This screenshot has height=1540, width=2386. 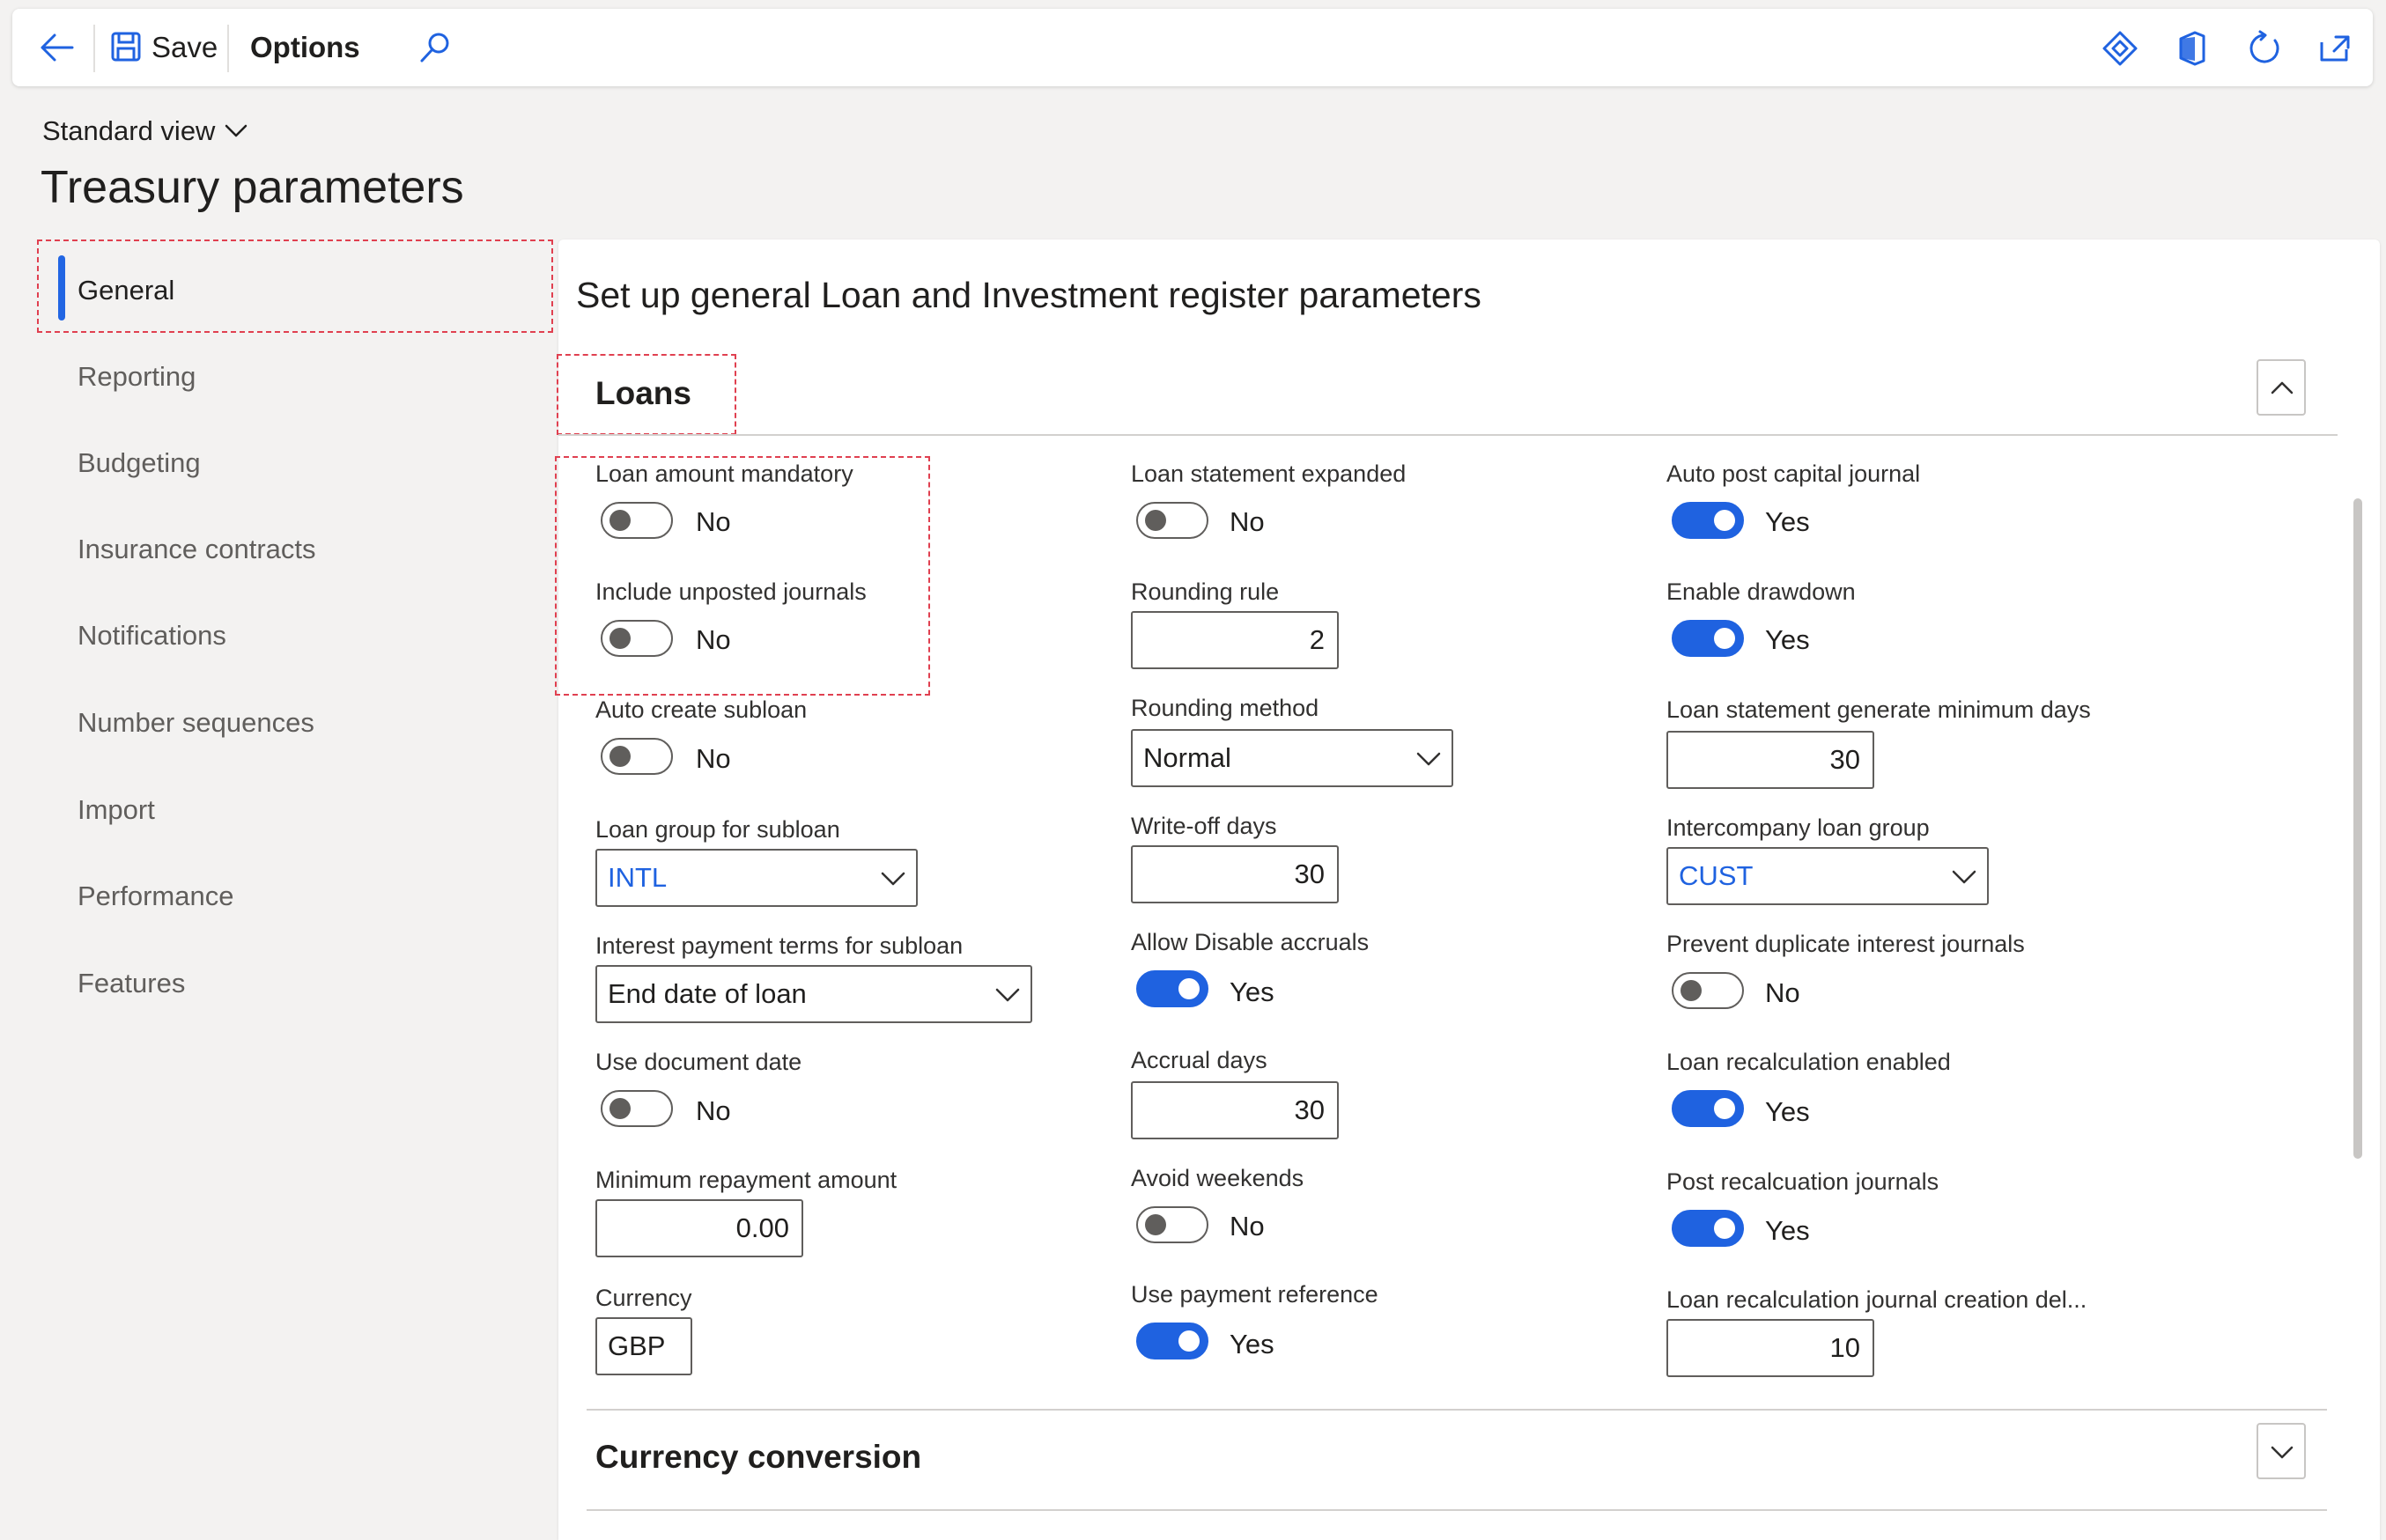 What do you see at coordinates (779, 945) in the screenshot?
I see `field-label: Interest payment terms for subloan` at bounding box center [779, 945].